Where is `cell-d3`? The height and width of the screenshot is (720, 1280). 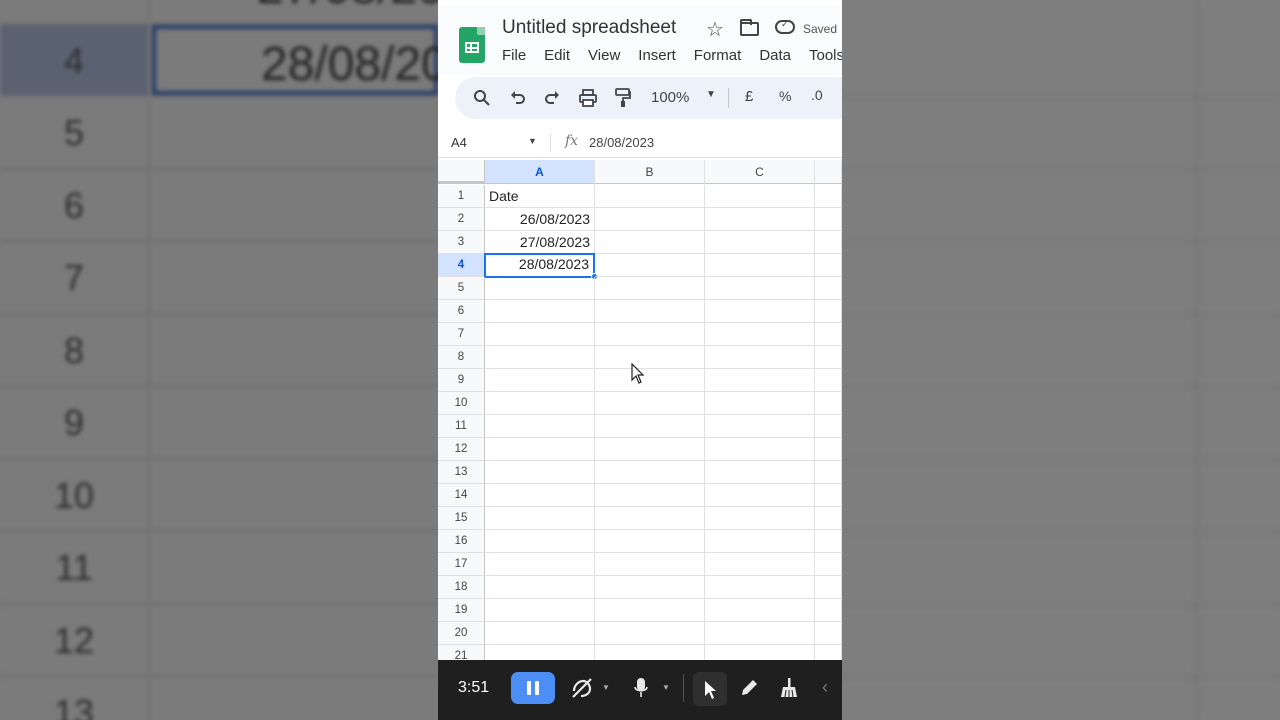
cell-d3 is located at coordinates (828, 242).